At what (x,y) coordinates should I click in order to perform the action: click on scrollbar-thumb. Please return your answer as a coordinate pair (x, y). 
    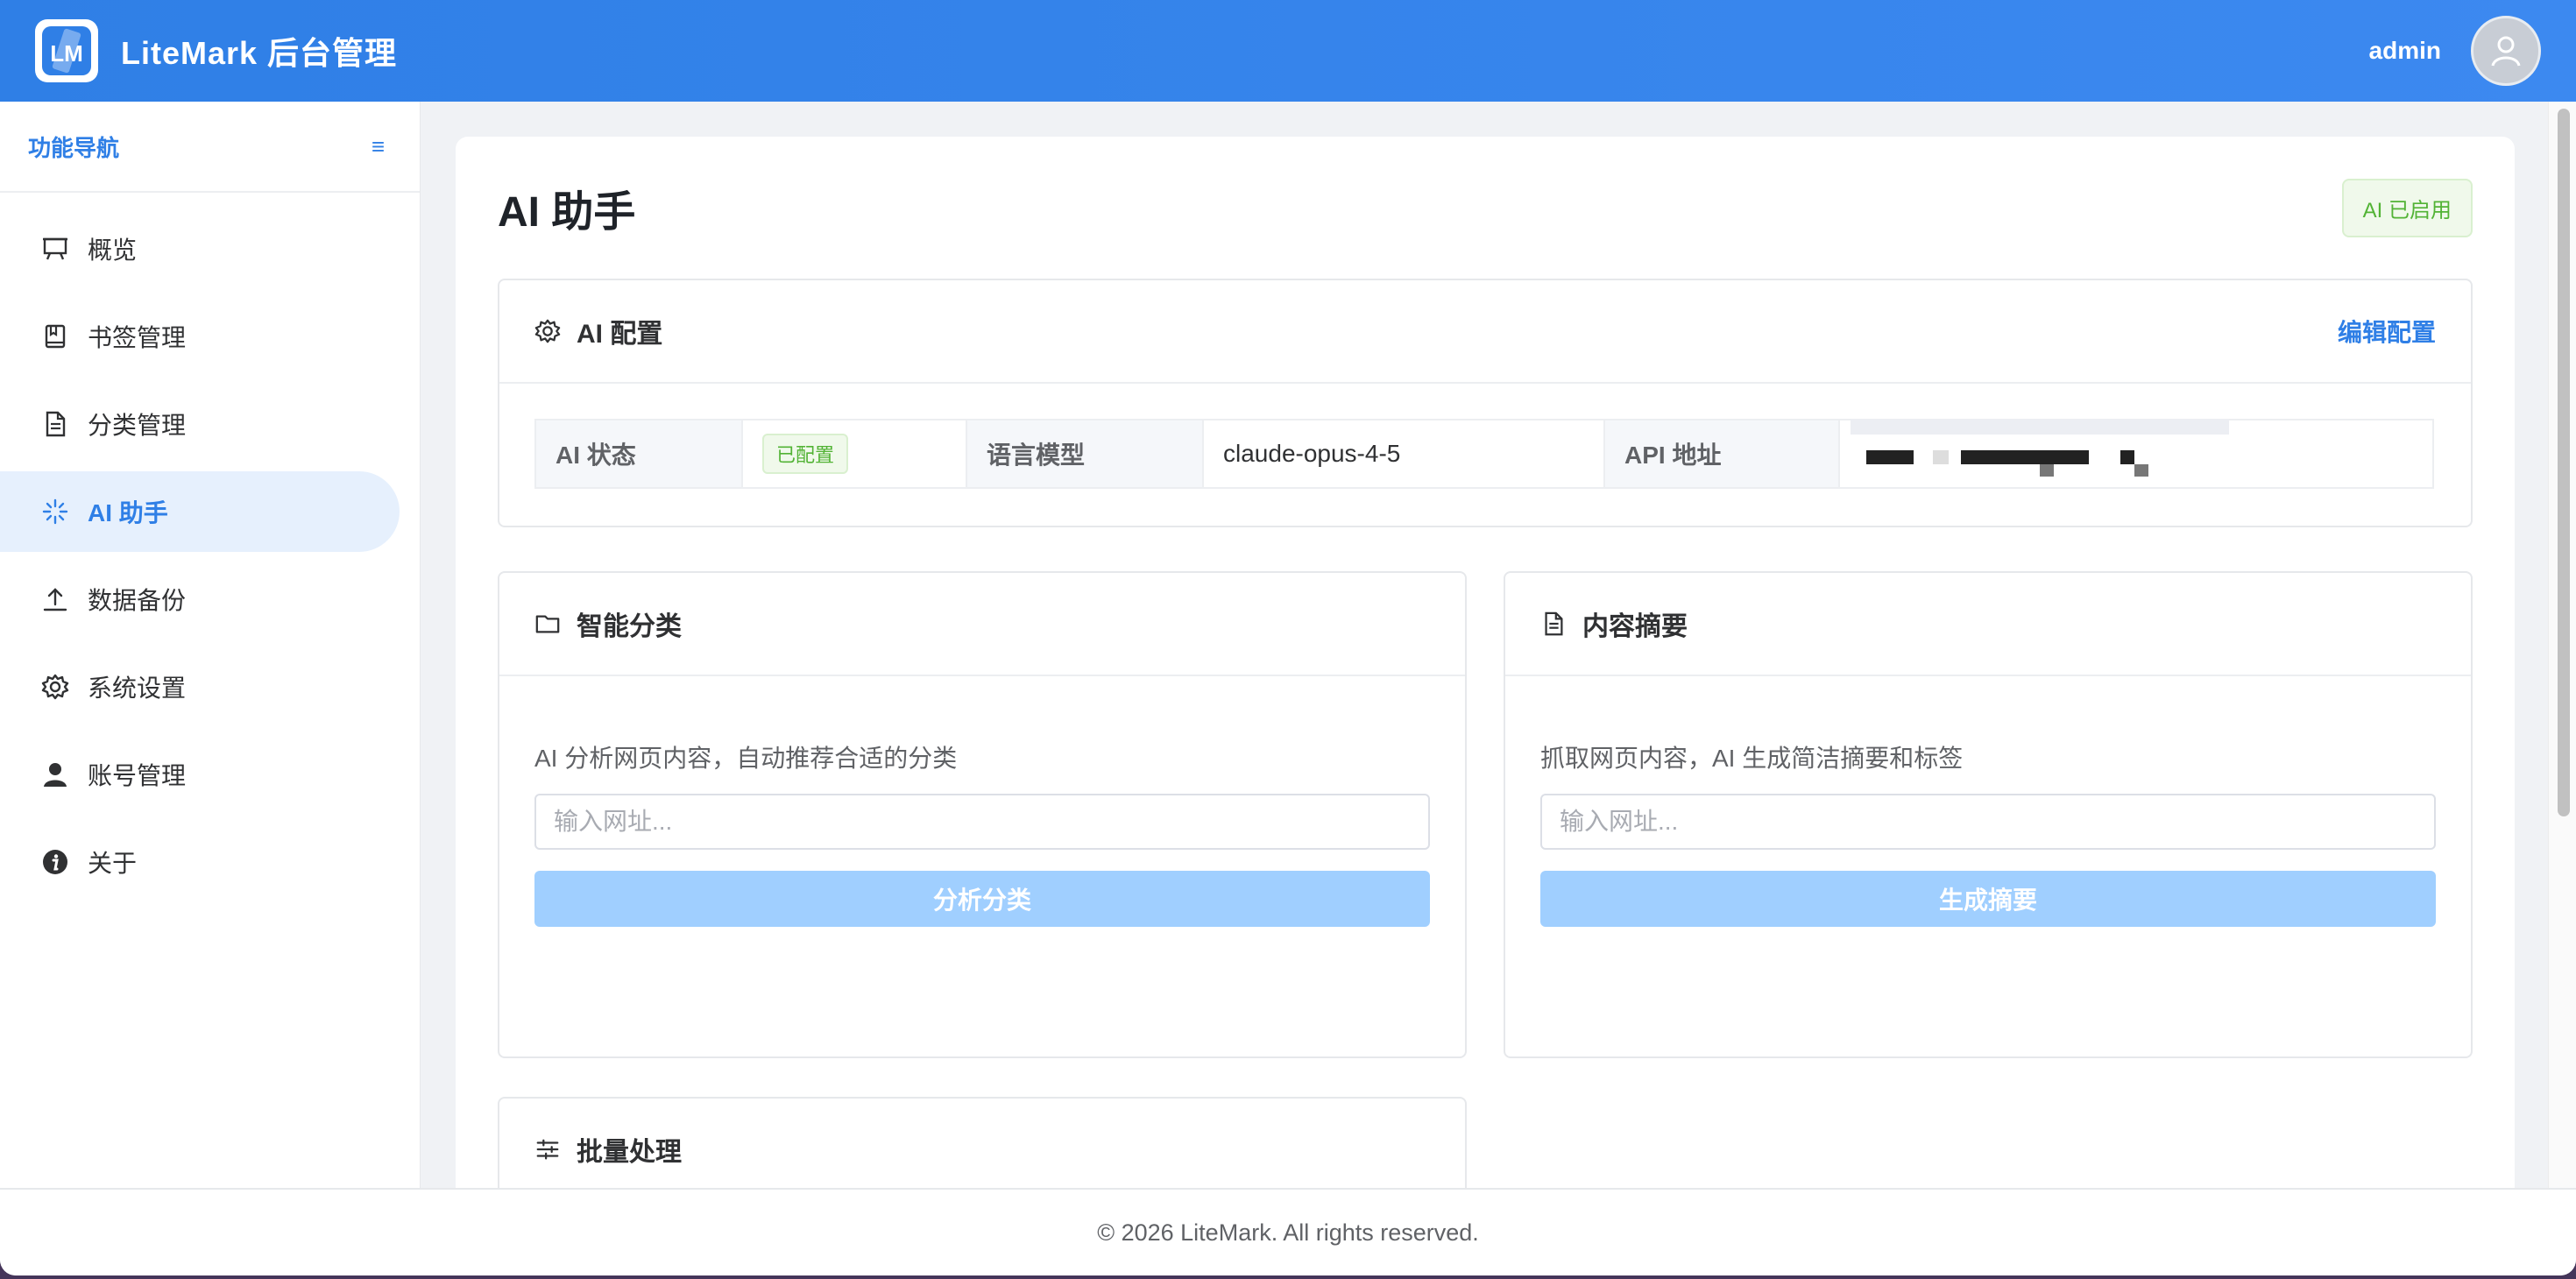
    Looking at the image, I should click on (2564, 462).